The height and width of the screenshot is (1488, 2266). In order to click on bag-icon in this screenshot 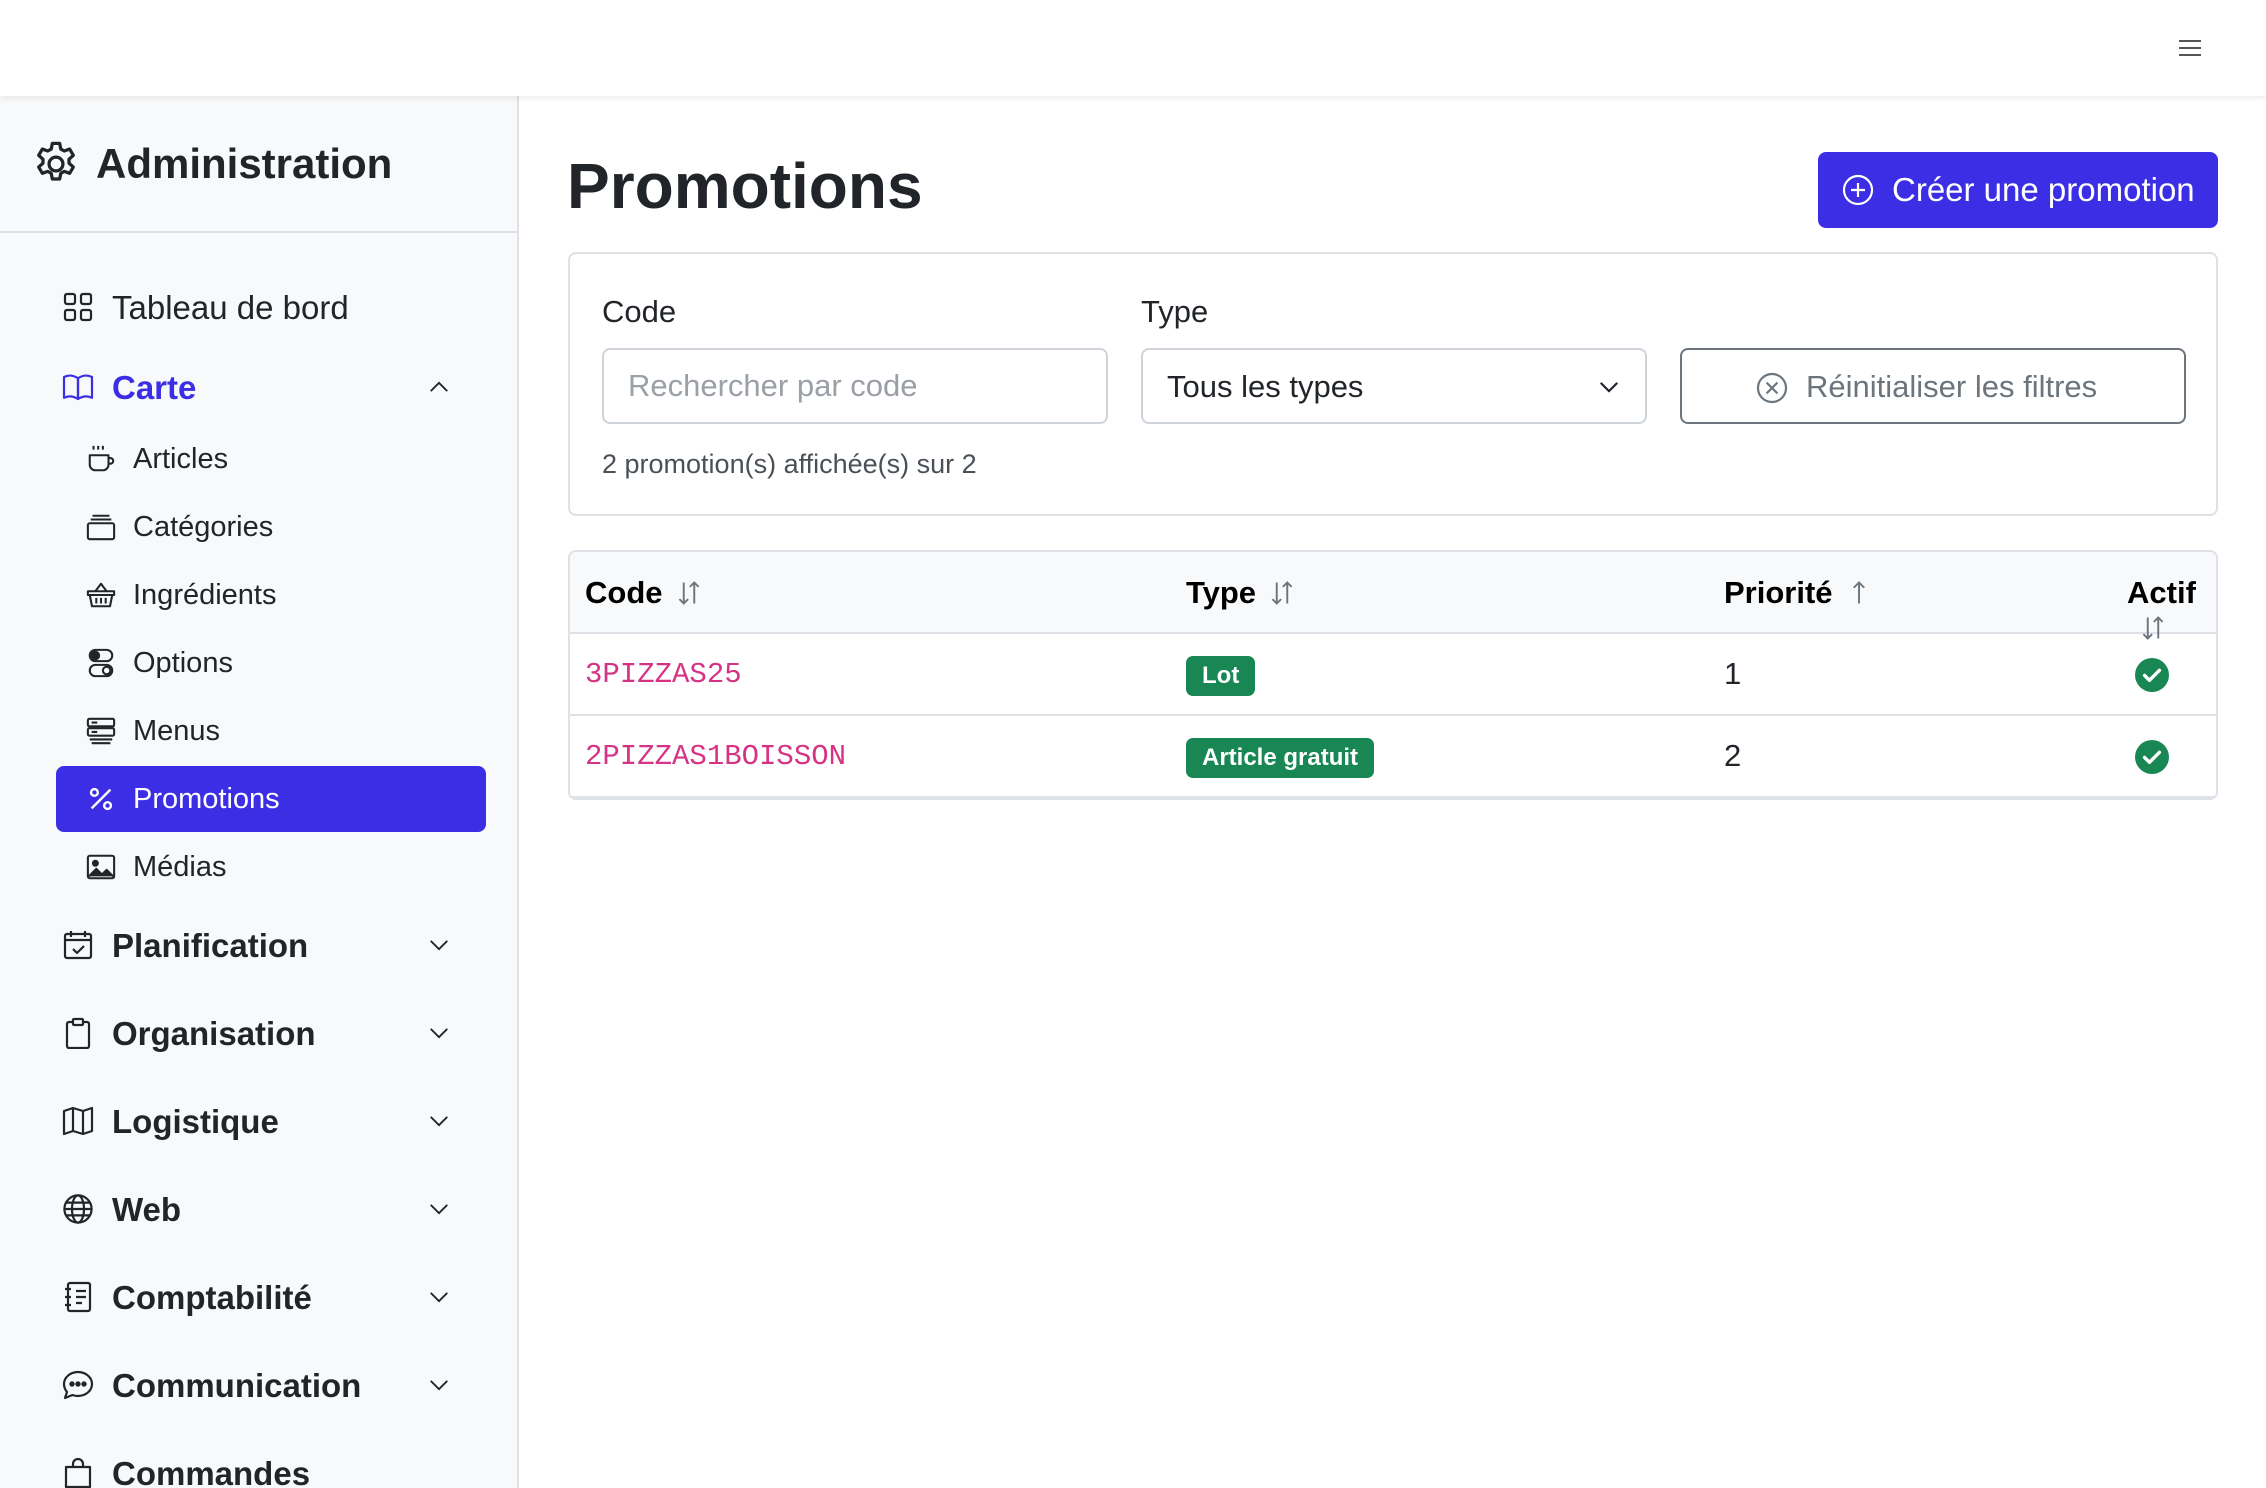, I will do `click(78, 1472)`.